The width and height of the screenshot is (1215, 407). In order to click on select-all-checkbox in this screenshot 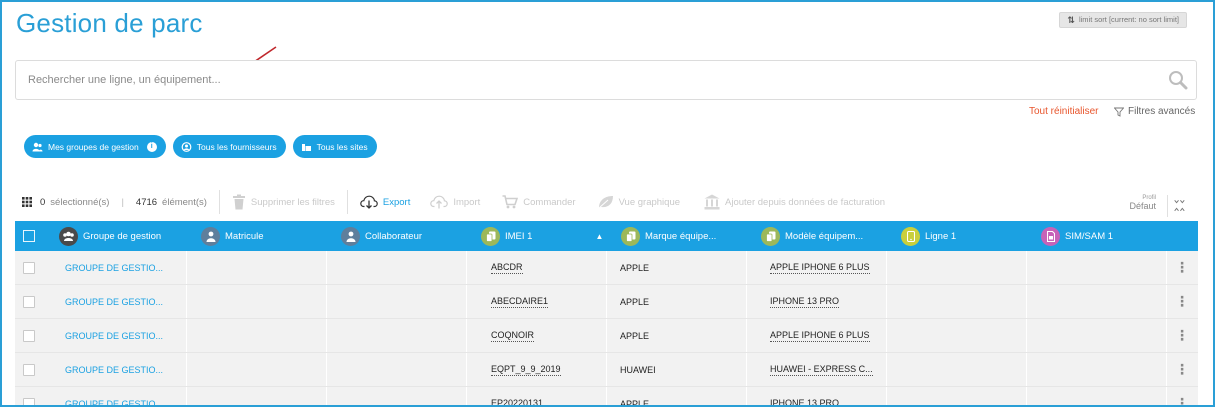, I will do `click(29, 236)`.